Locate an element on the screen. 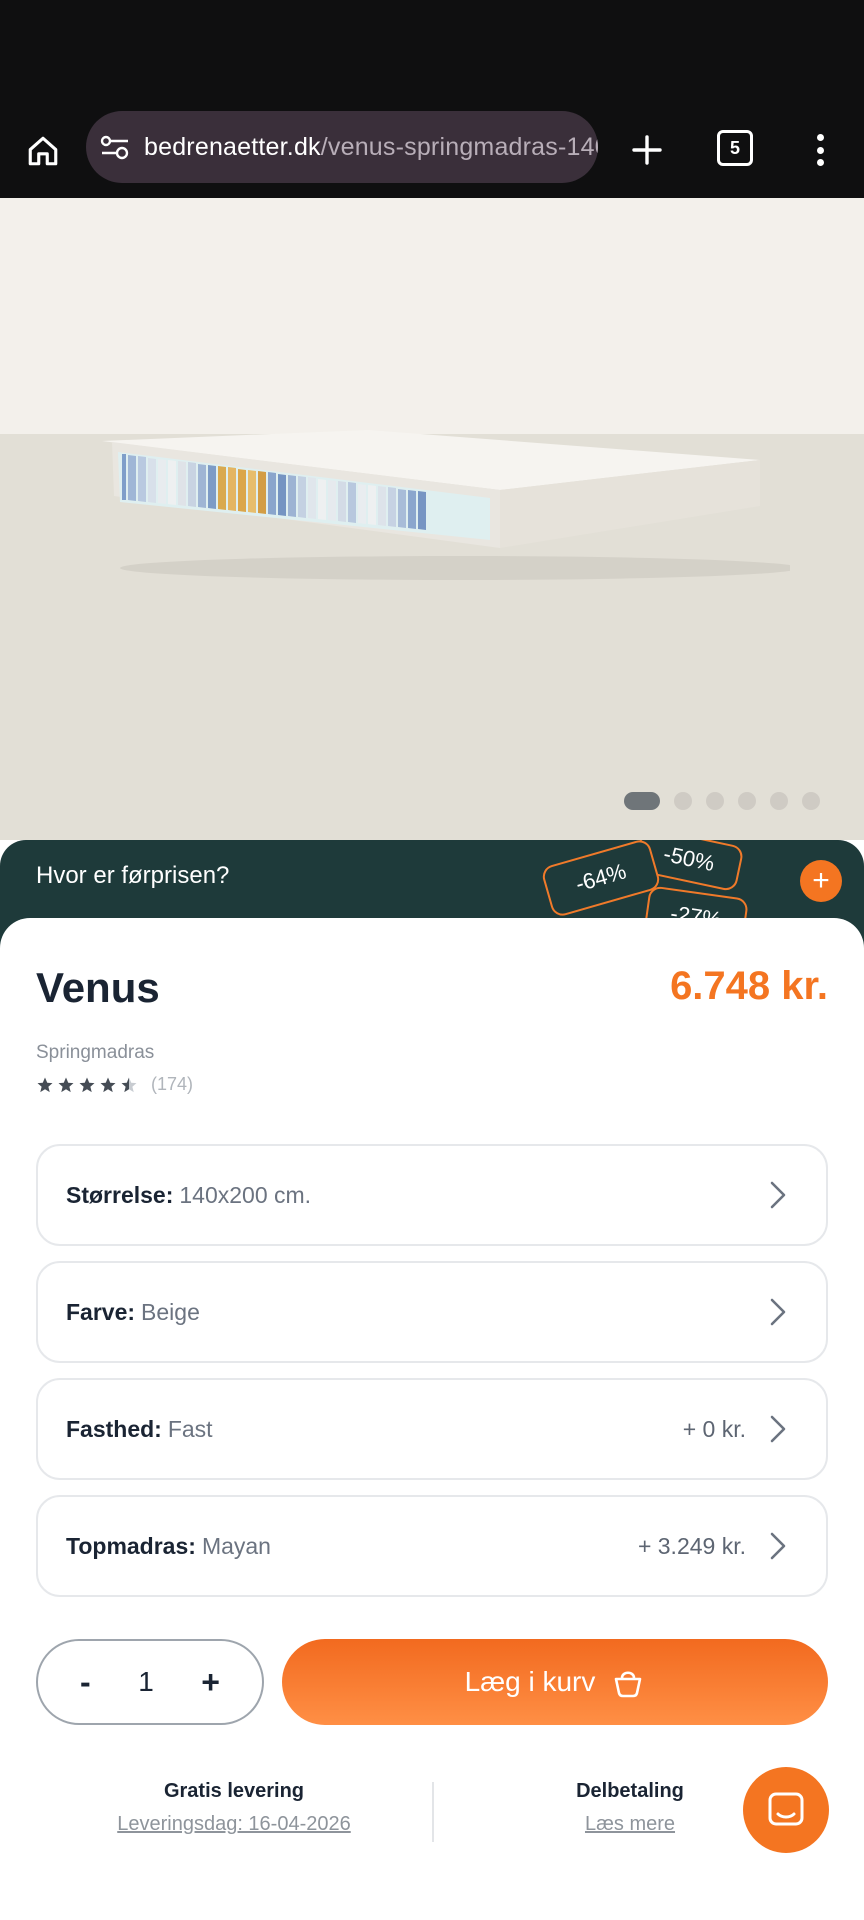 Image resolution: width=864 pixels, height=1920 pixels. option-value: 140x200 cm. is located at coordinates (245, 1194).